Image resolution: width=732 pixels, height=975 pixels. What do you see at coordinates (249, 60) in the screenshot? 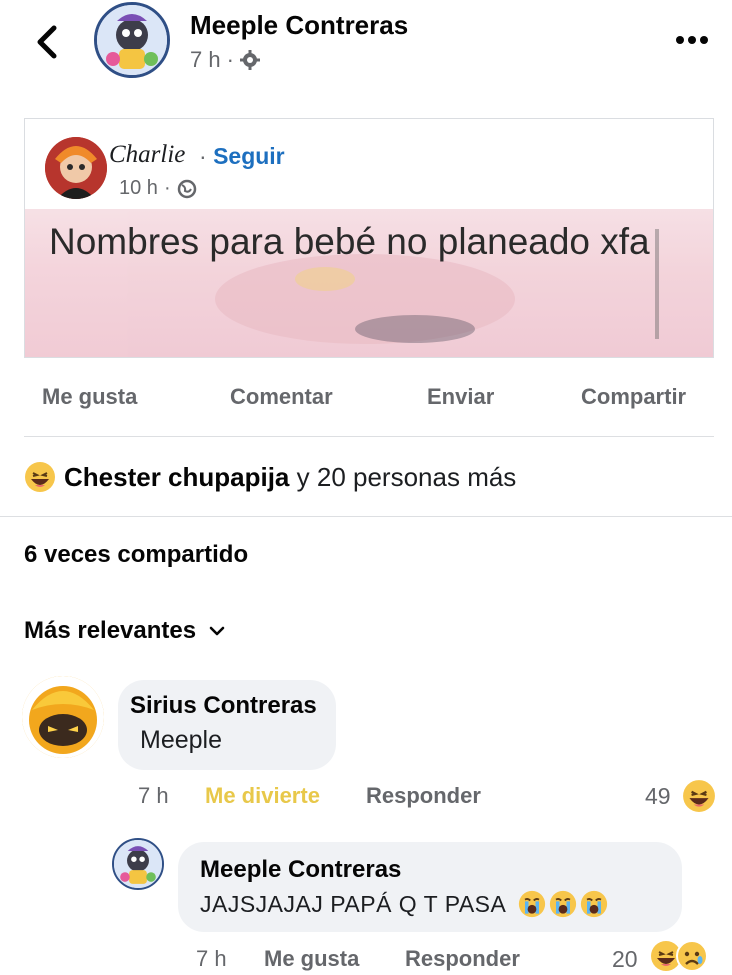
I see `gear-icon` at bounding box center [249, 60].